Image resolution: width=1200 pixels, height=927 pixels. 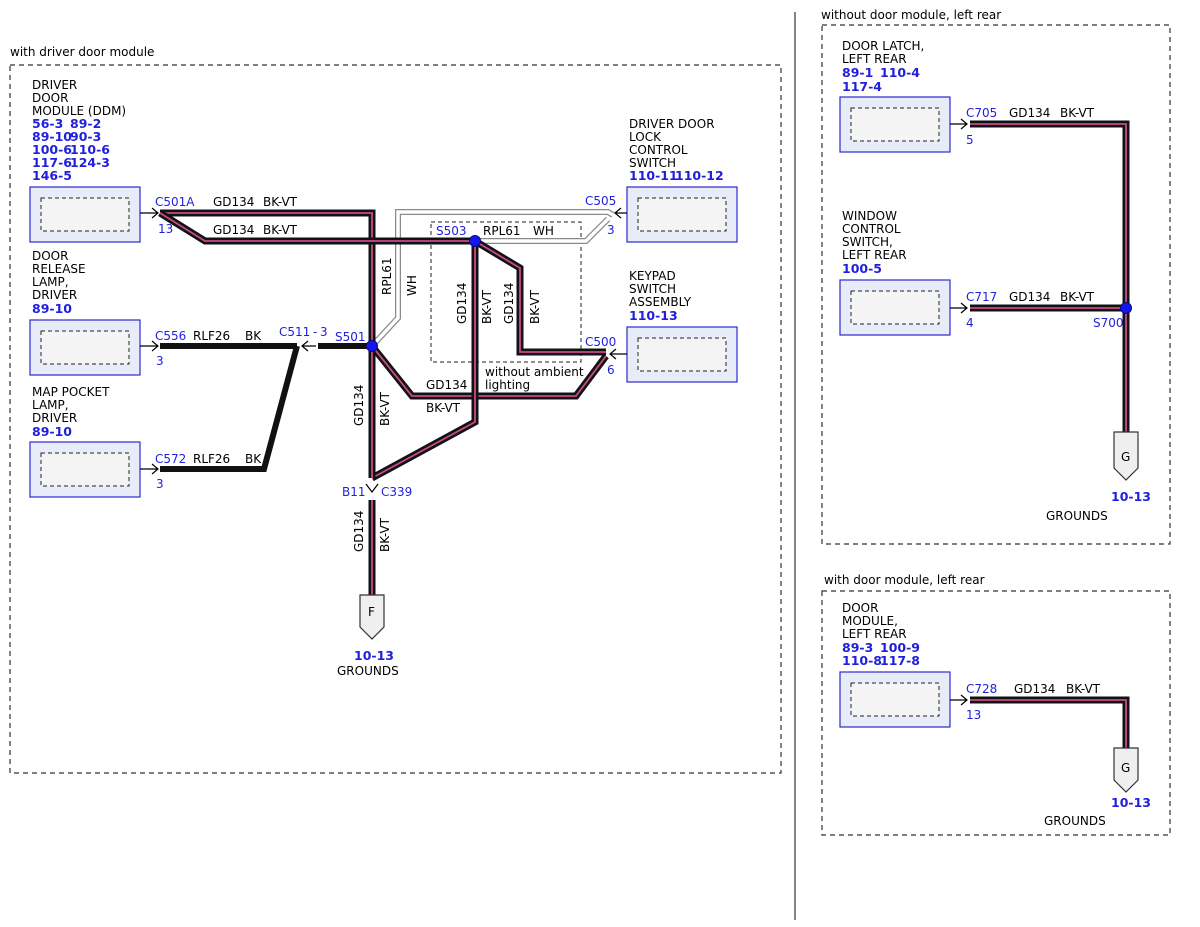 What do you see at coordinates (862, 660) in the screenshot?
I see `ref-link: 110-8` at bounding box center [862, 660].